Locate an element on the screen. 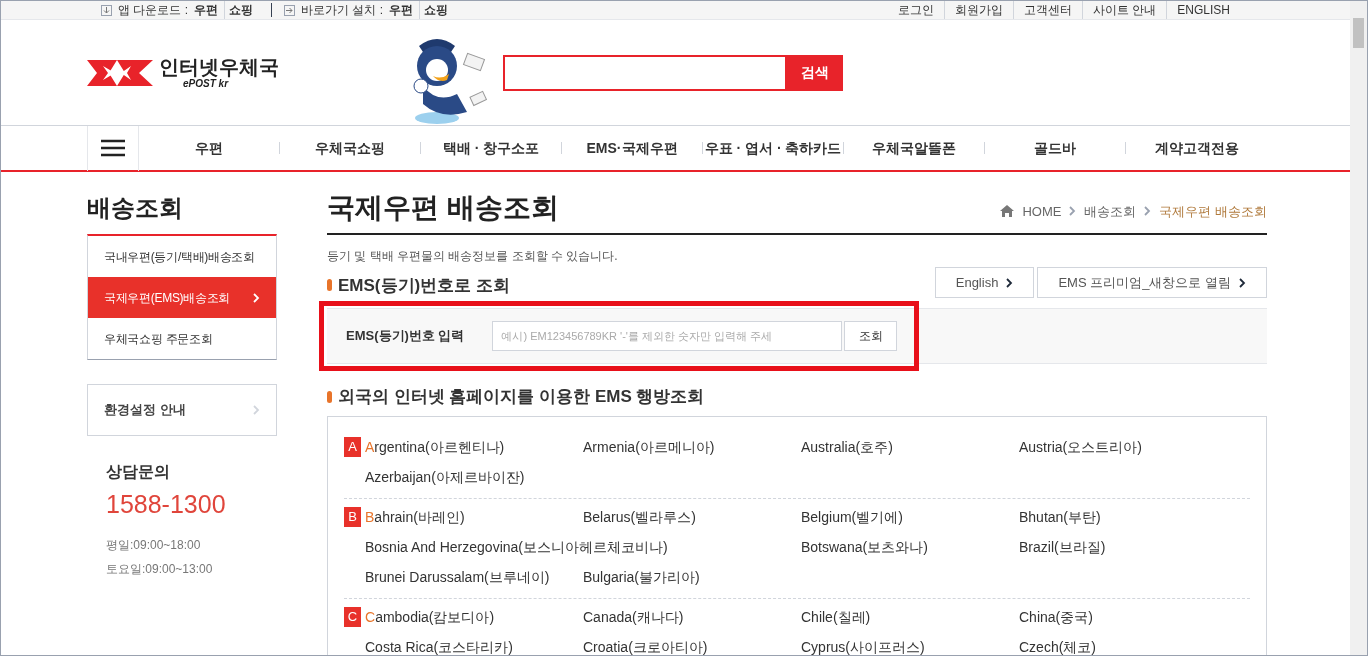 The height and width of the screenshot is (656, 1368). page-title: 국제우편 배송조회 is located at coordinates (443, 208).